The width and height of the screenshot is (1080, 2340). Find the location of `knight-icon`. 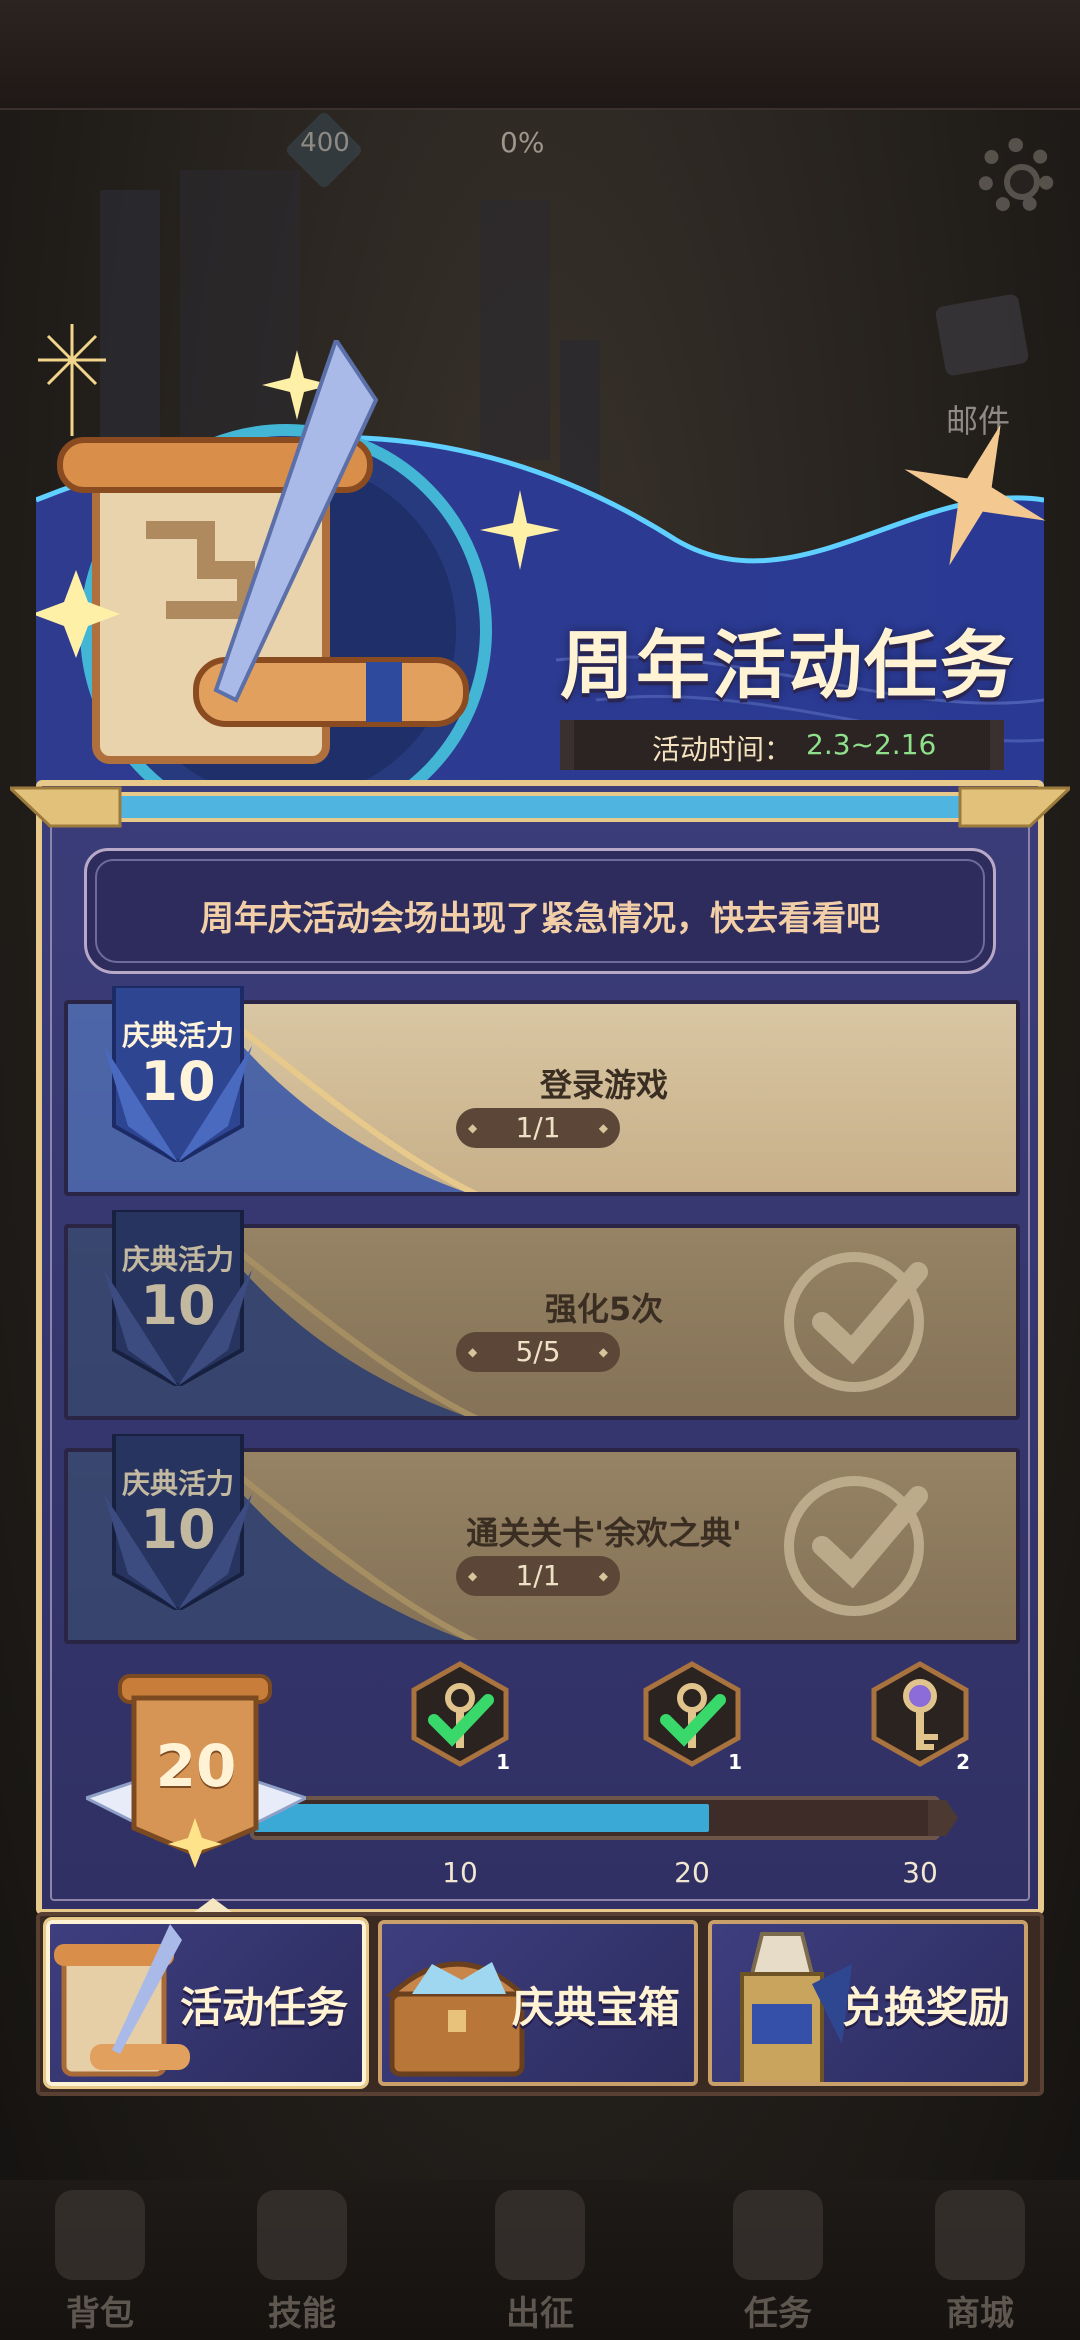

knight-icon is located at coordinates (796, 2007).